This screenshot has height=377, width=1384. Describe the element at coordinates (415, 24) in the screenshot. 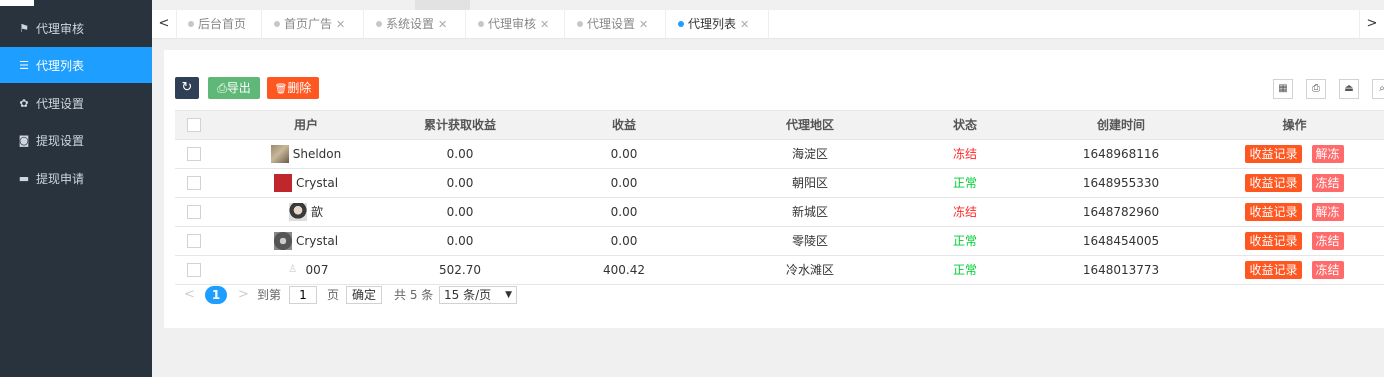

I see `tab-item: 系统设置 ✕` at that location.